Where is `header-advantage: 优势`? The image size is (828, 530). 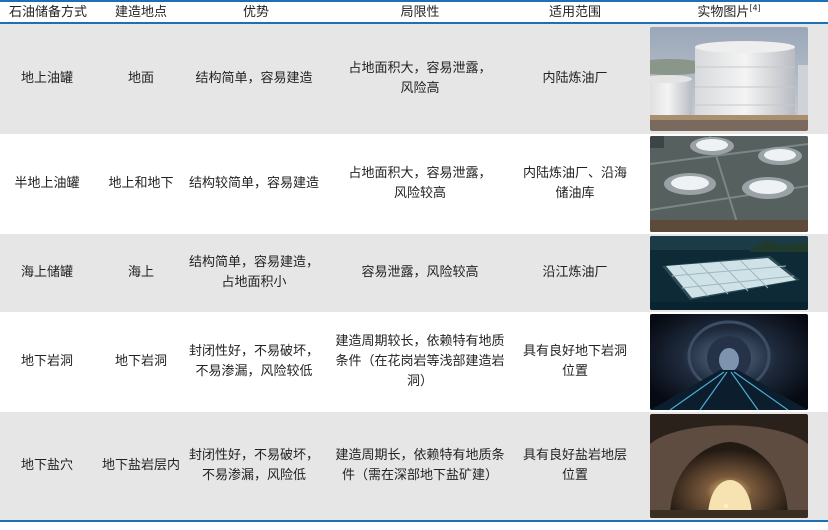
header-advantage: 优势 is located at coordinates (255, 12).